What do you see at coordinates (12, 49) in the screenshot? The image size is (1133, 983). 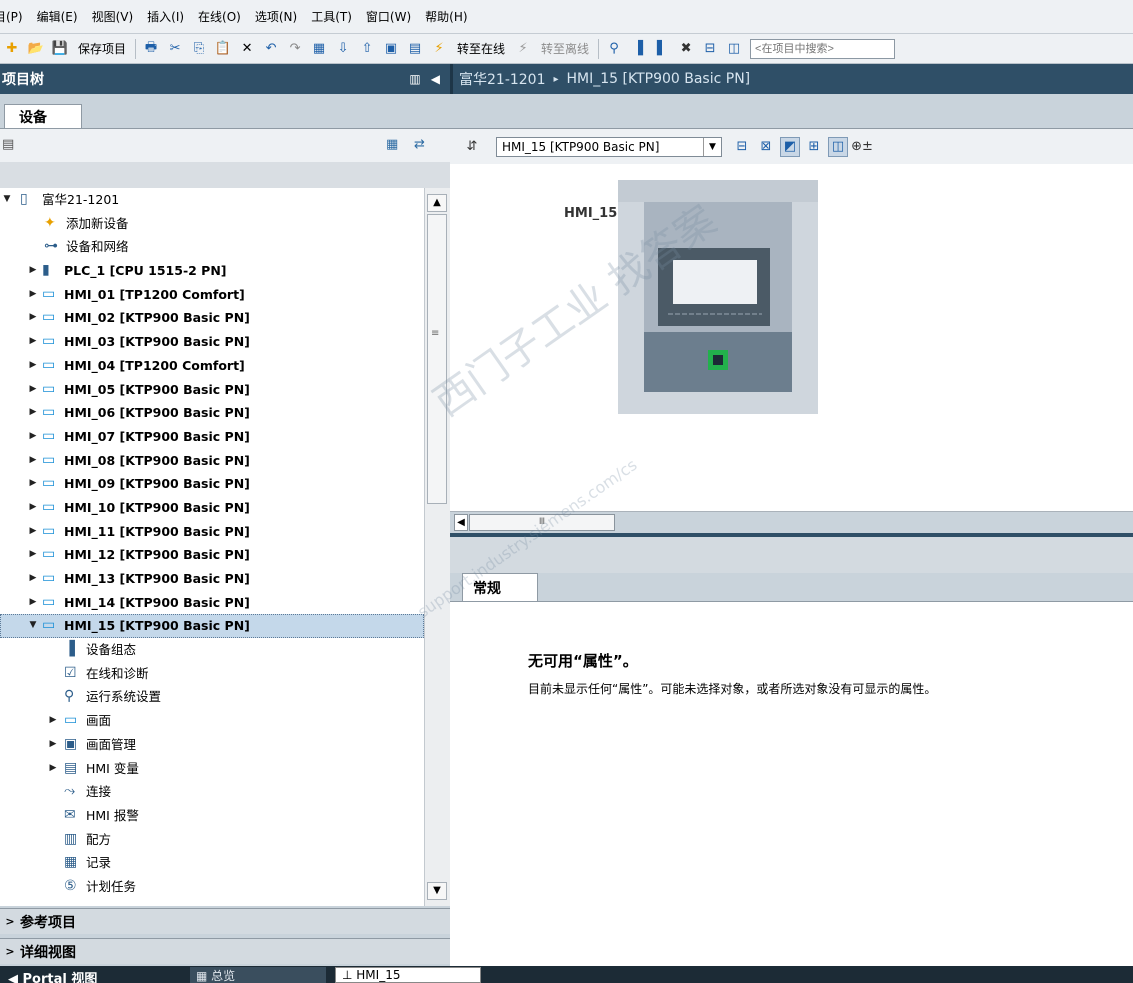 I see `new-project-icon: ✚` at bounding box center [12, 49].